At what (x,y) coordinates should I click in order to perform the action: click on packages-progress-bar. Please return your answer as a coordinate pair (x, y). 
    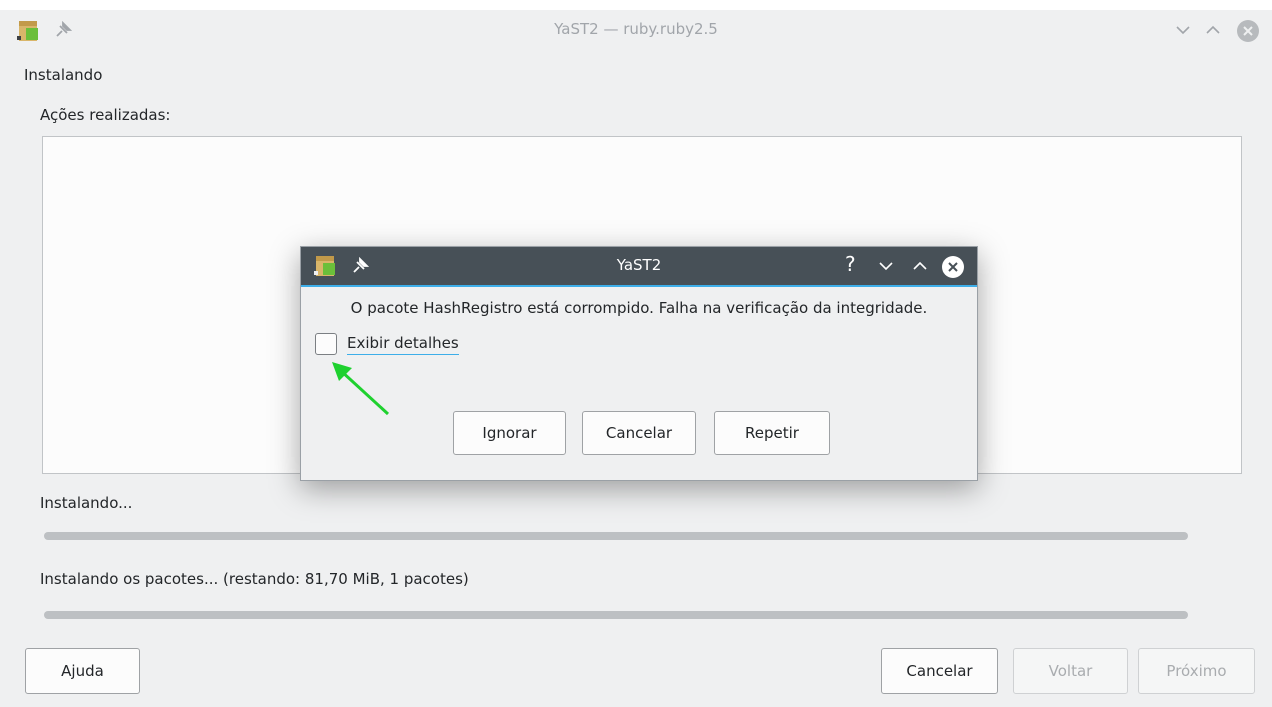
    Looking at the image, I should click on (616, 615).